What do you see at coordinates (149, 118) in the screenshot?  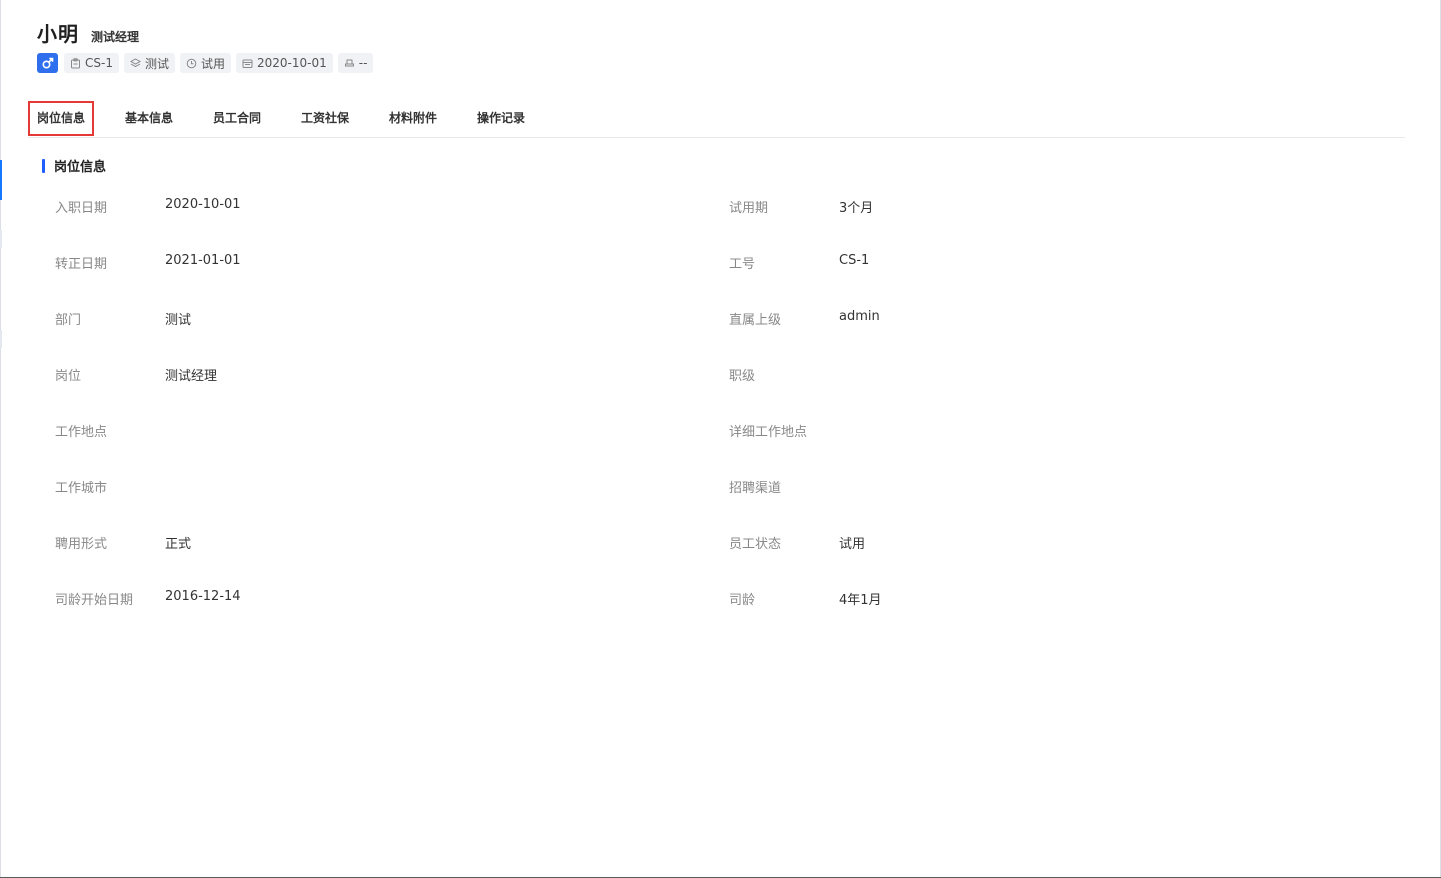 I see `tab-basic-info: 基本信息` at bounding box center [149, 118].